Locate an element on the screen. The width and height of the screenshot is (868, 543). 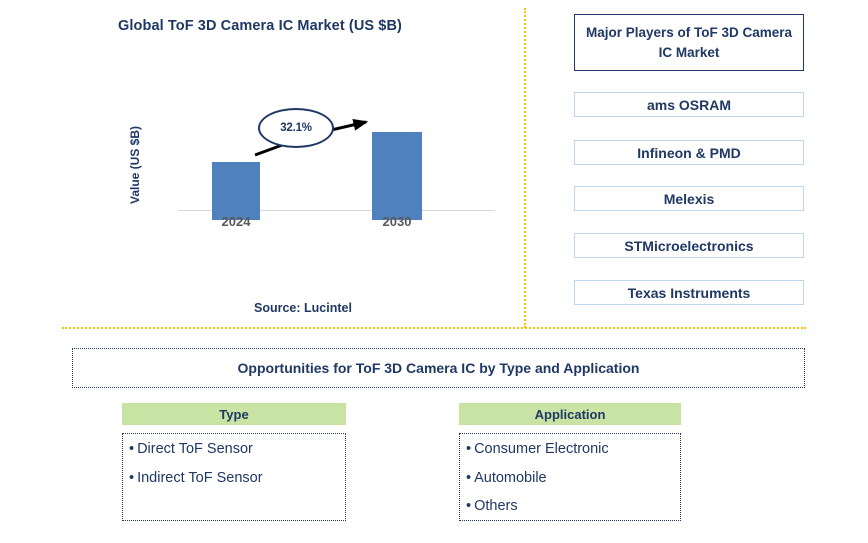
player-item-infineon-pmd: Infineon & PMD is located at coordinates (689, 152).